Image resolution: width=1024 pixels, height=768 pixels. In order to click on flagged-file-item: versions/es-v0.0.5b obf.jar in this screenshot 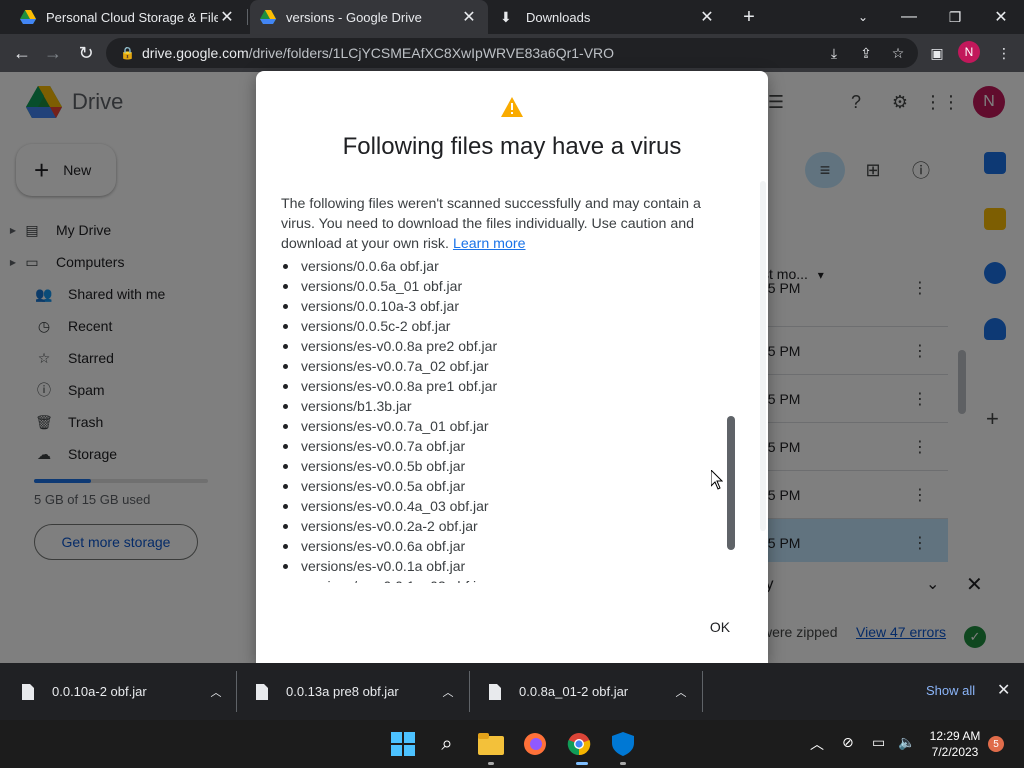, I will do `click(388, 466)`.